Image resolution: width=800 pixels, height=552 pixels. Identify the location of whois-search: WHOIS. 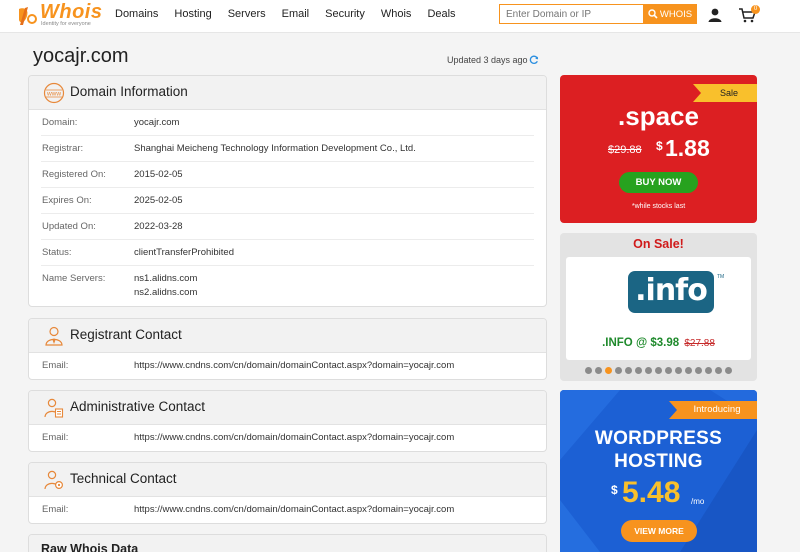
(598, 14).